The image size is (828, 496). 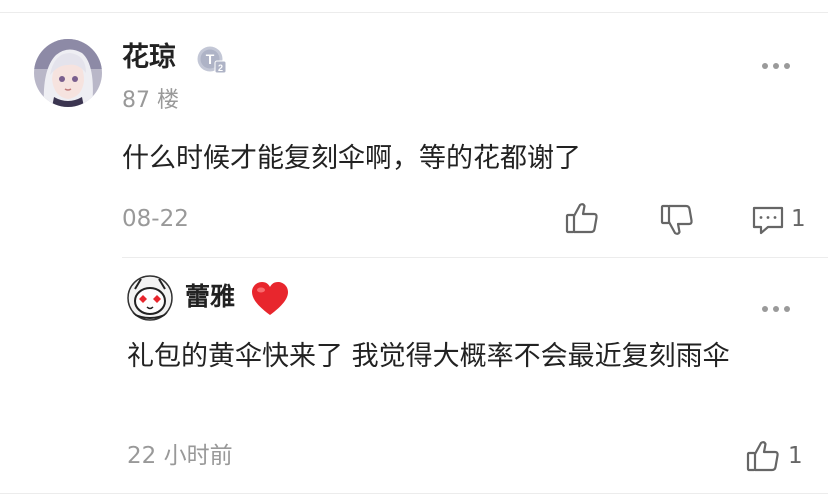 I want to click on reply-avatar, so click(x=150, y=298).